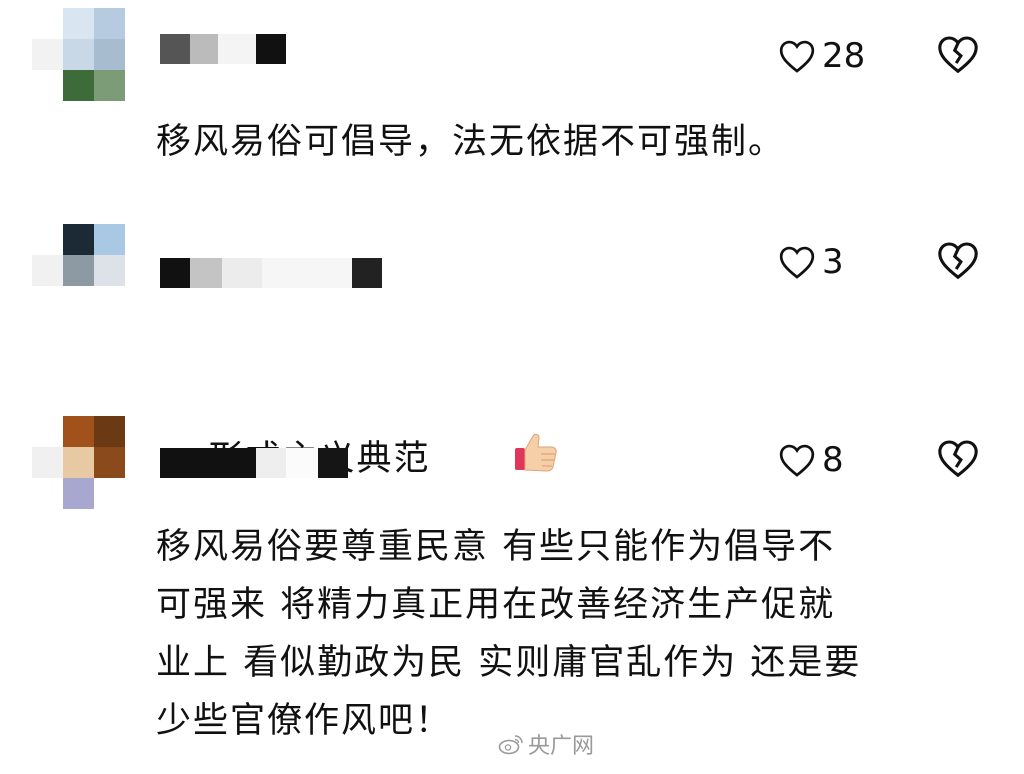 The width and height of the screenshot is (1024, 774). Describe the element at coordinates (844, 56) in the screenshot. I see `like-count: 28` at that location.